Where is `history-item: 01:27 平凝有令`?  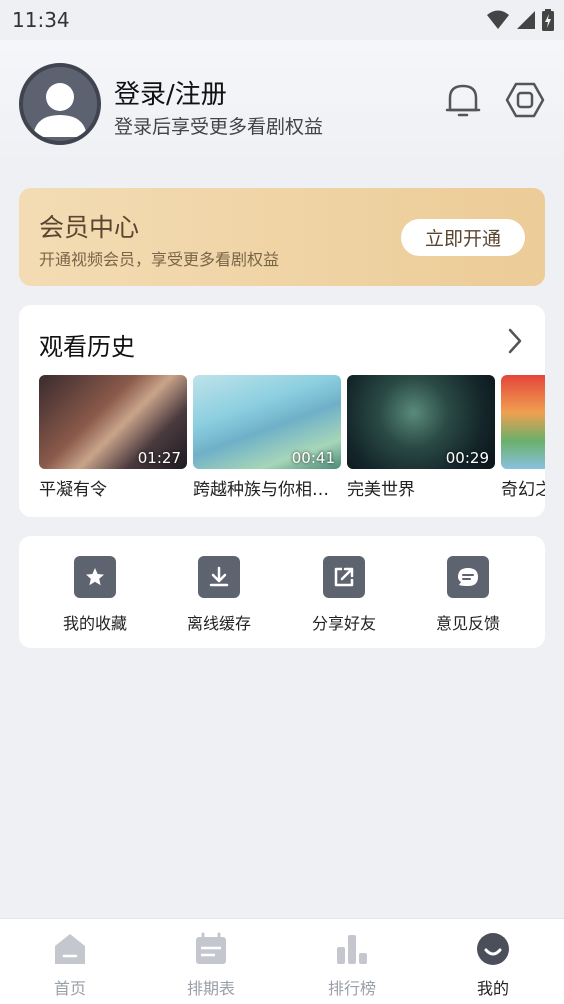
history-item: 01:27 平凝有令 is located at coordinates (113, 437).